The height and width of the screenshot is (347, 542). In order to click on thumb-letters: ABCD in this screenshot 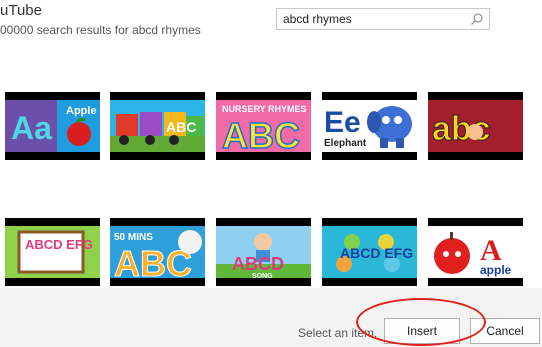, I will do `click(258, 264)`.